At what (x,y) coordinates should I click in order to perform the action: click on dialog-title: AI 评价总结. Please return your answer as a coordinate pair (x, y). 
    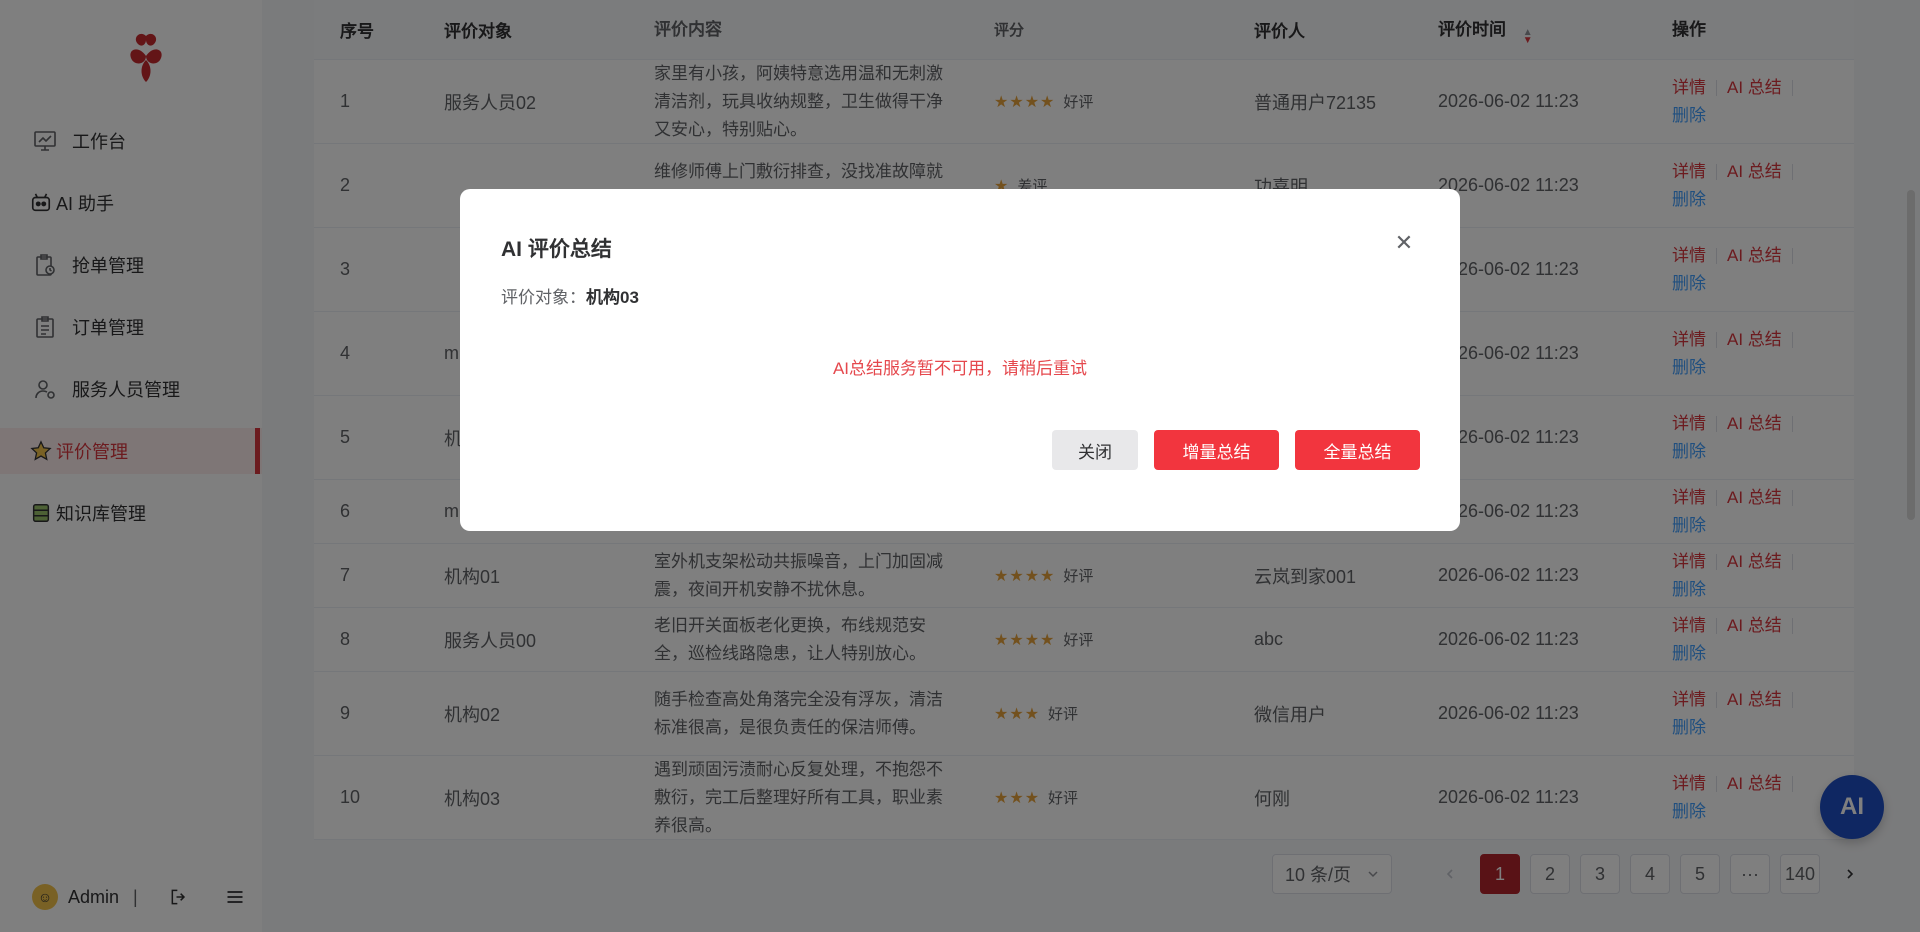
    Looking at the image, I should click on (556, 249).